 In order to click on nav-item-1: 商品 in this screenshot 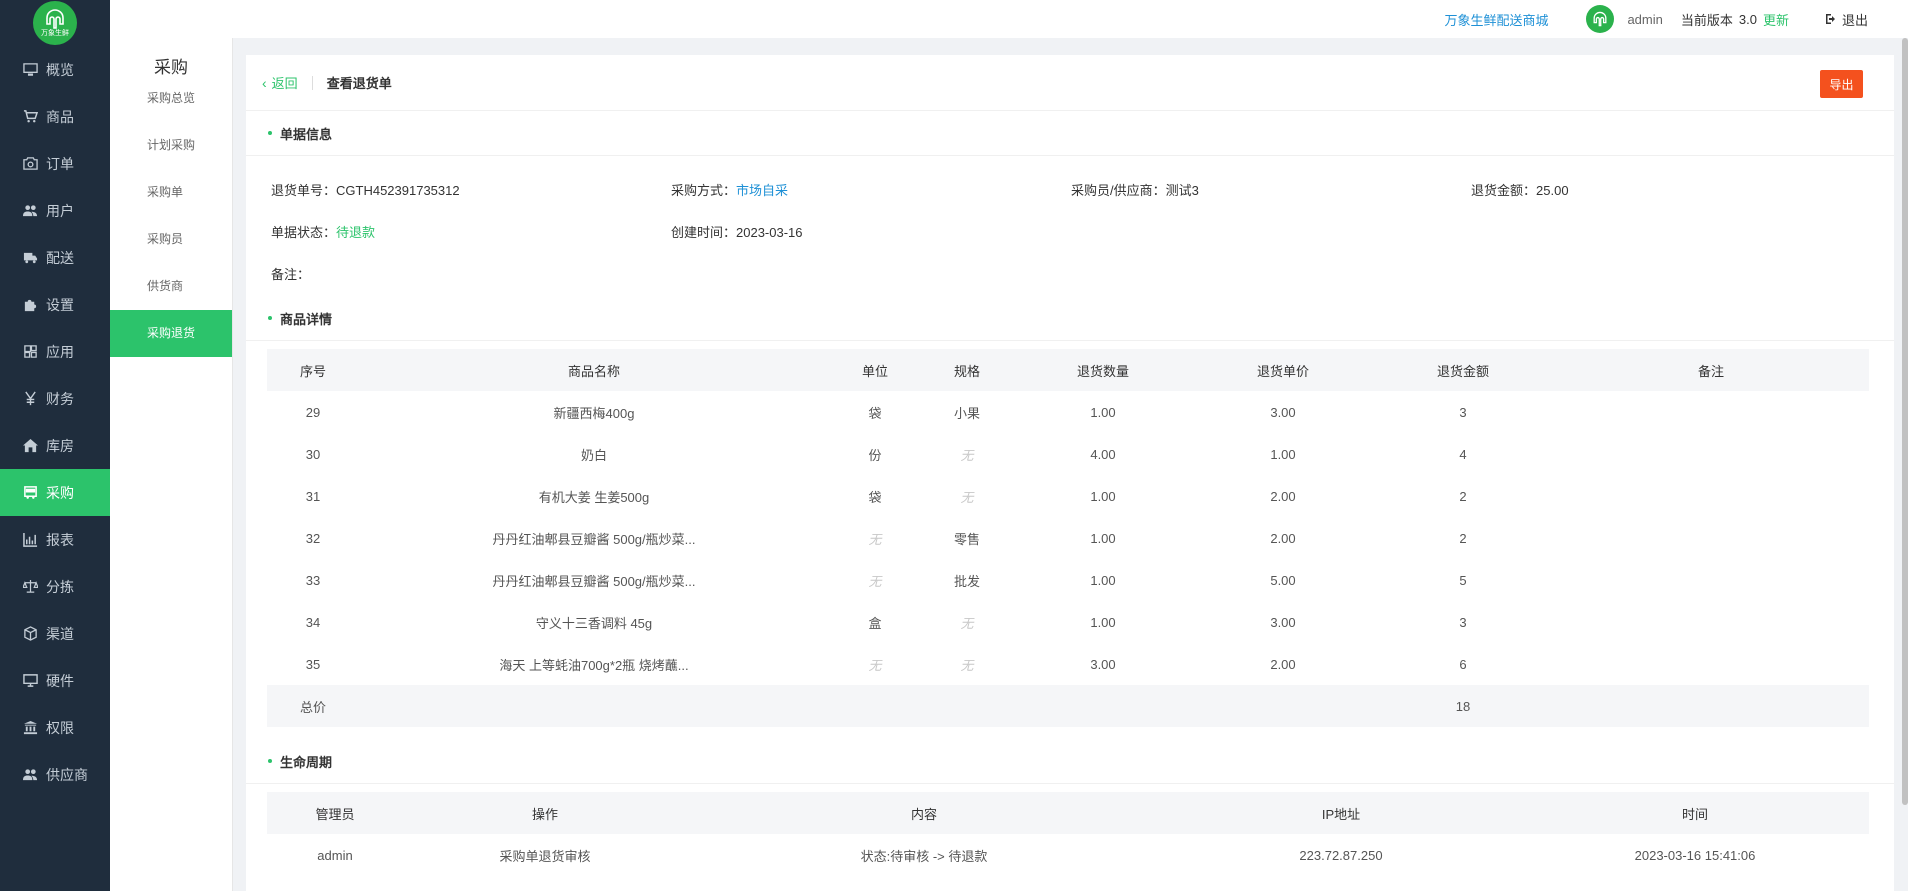, I will do `click(55, 116)`.